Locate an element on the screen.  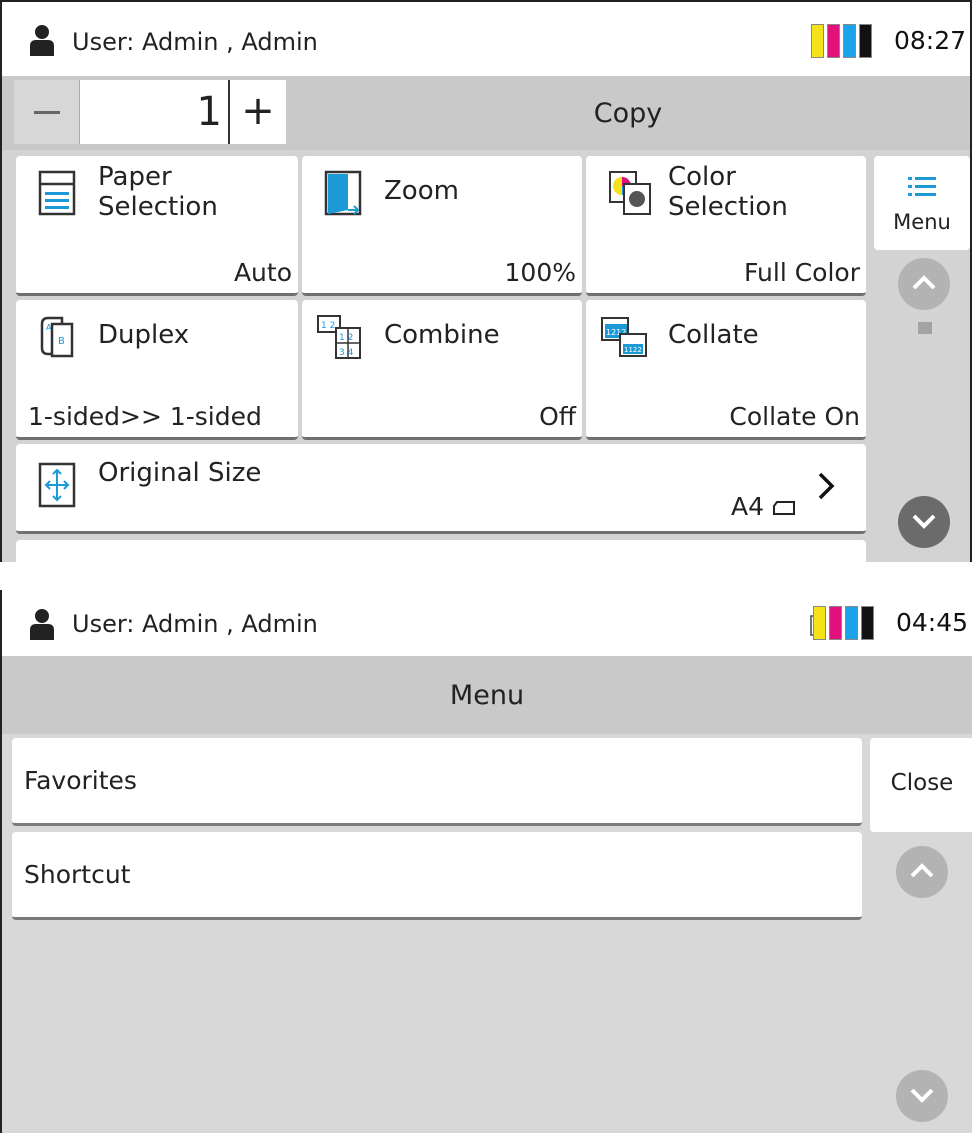
combine-icon: 1 2 1 2 3 4 is located at coordinates (339, 337).